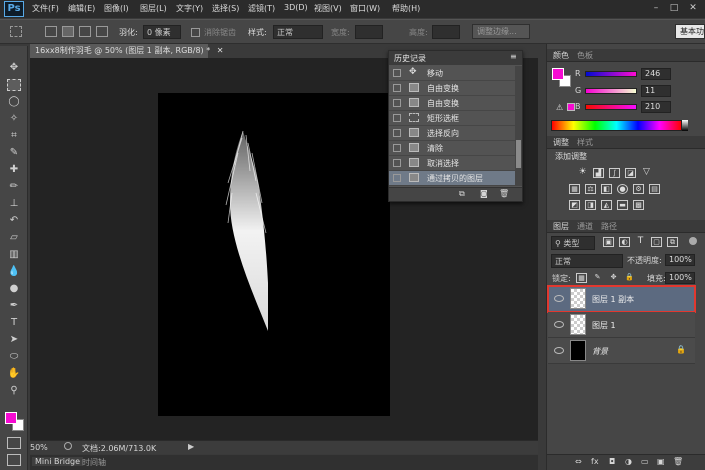 The image size is (705, 470). I want to click on opacity-input: 100%, so click(680, 260).